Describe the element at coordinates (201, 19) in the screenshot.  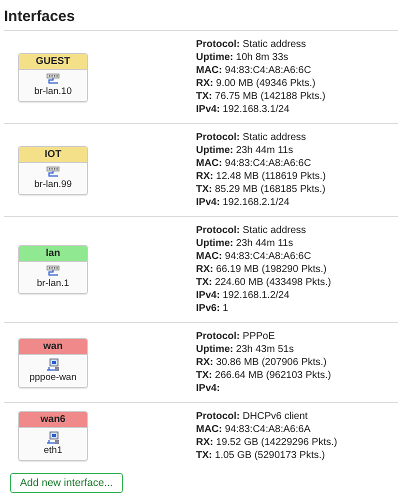
I see `section-title: Interfaces` at that location.